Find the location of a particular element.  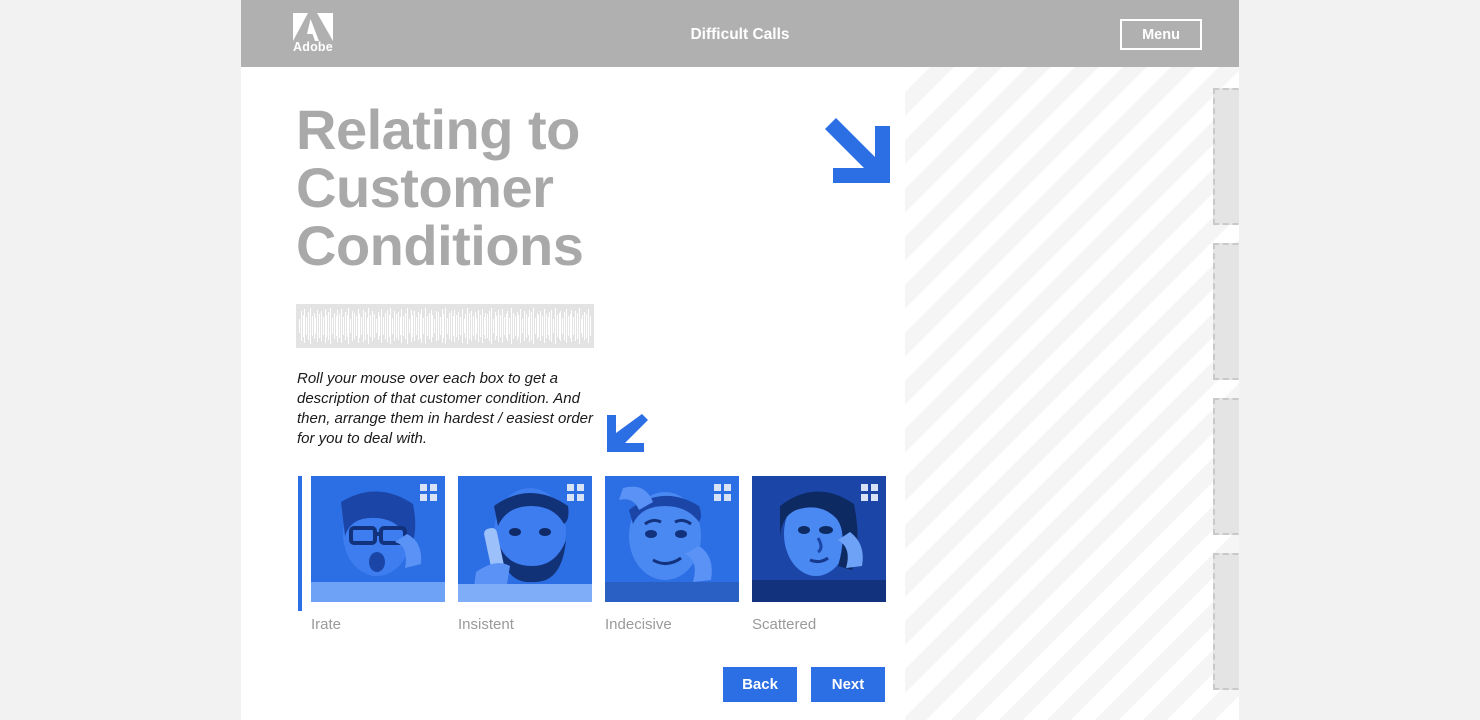

app-header: Adobe Difficult Calls Menu is located at coordinates (740, 33).